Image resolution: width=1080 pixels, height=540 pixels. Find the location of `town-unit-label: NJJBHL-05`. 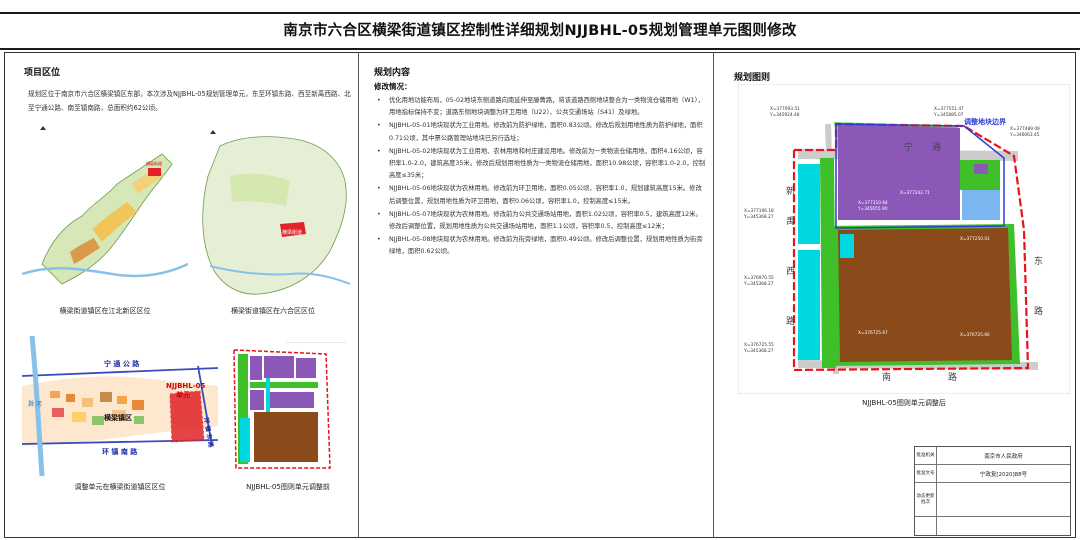

town-unit-label: NJJBHL-05 is located at coordinates (185, 386).